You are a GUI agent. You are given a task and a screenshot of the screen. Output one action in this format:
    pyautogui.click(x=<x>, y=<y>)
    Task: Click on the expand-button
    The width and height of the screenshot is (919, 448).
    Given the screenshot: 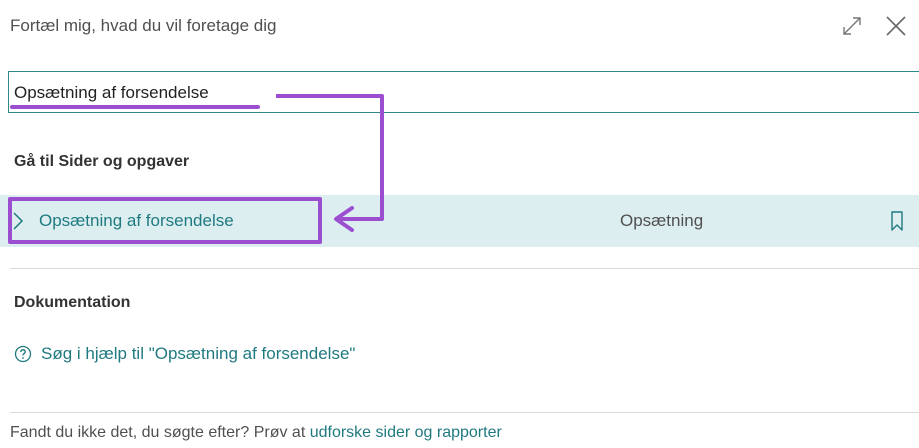 What is the action you would take?
    pyautogui.click(x=852, y=26)
    